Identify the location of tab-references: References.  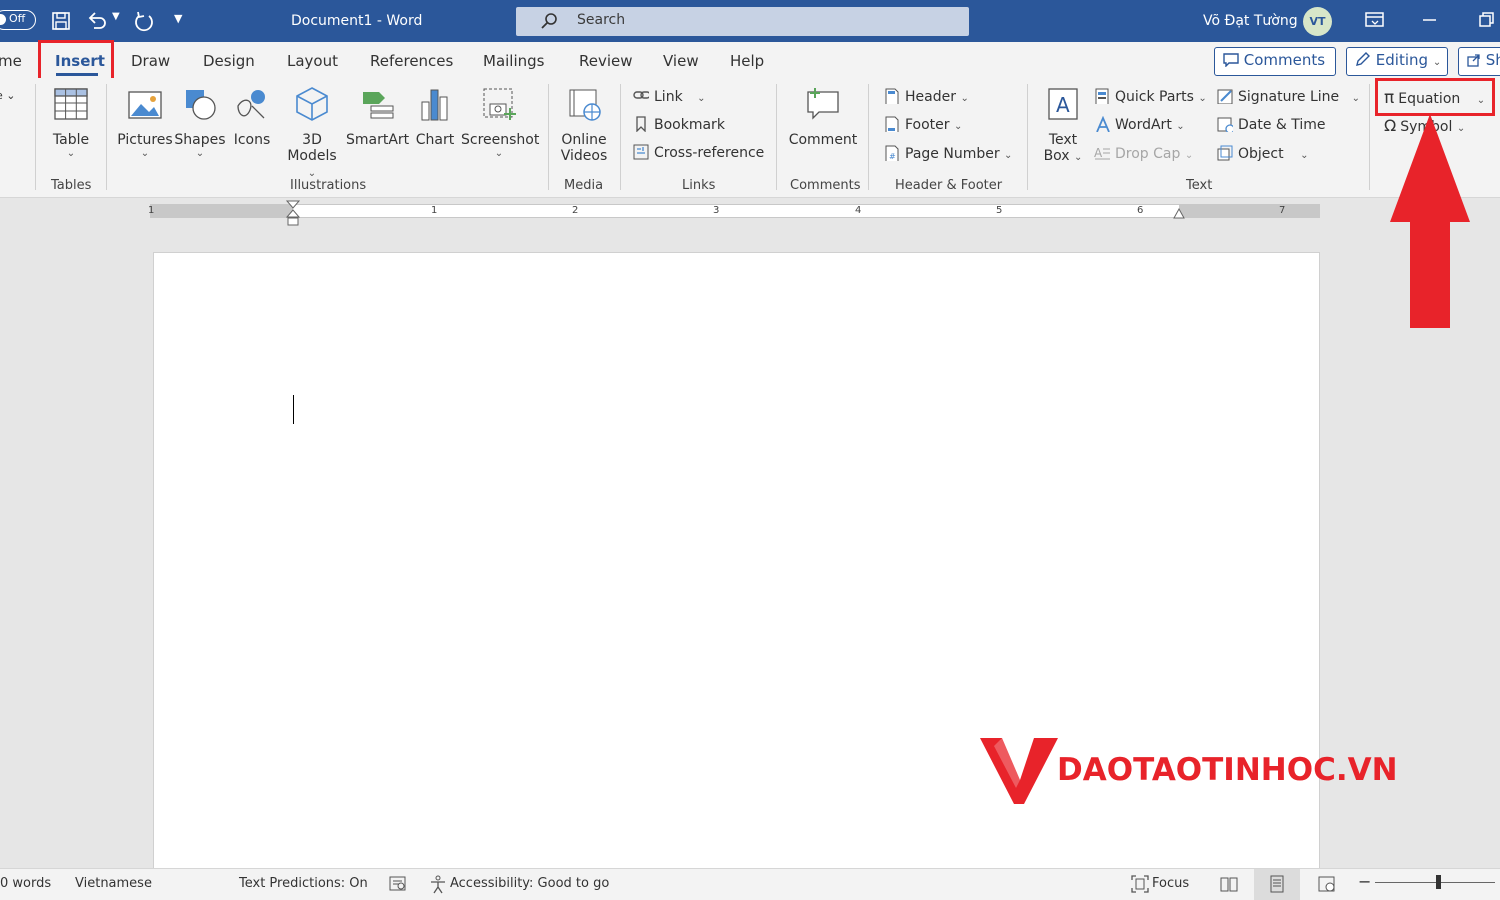
(411, 61).